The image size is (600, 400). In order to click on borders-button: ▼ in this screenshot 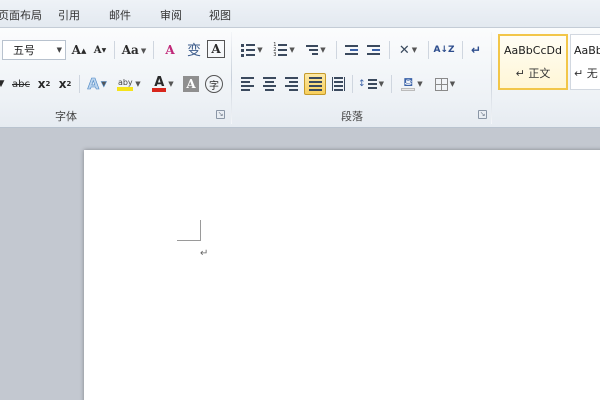, I will do `click(445, 84)`.